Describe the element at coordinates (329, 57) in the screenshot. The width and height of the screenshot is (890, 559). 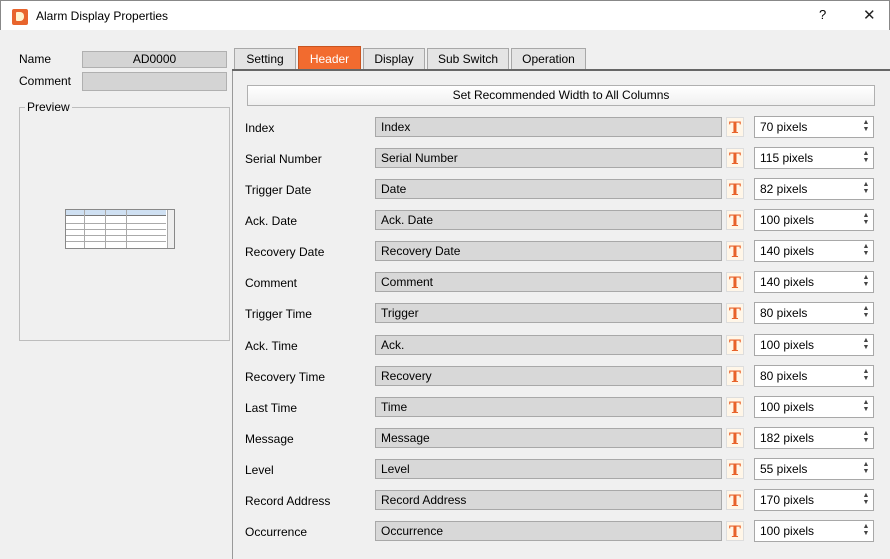
I see `tab-header: Header` at that location.